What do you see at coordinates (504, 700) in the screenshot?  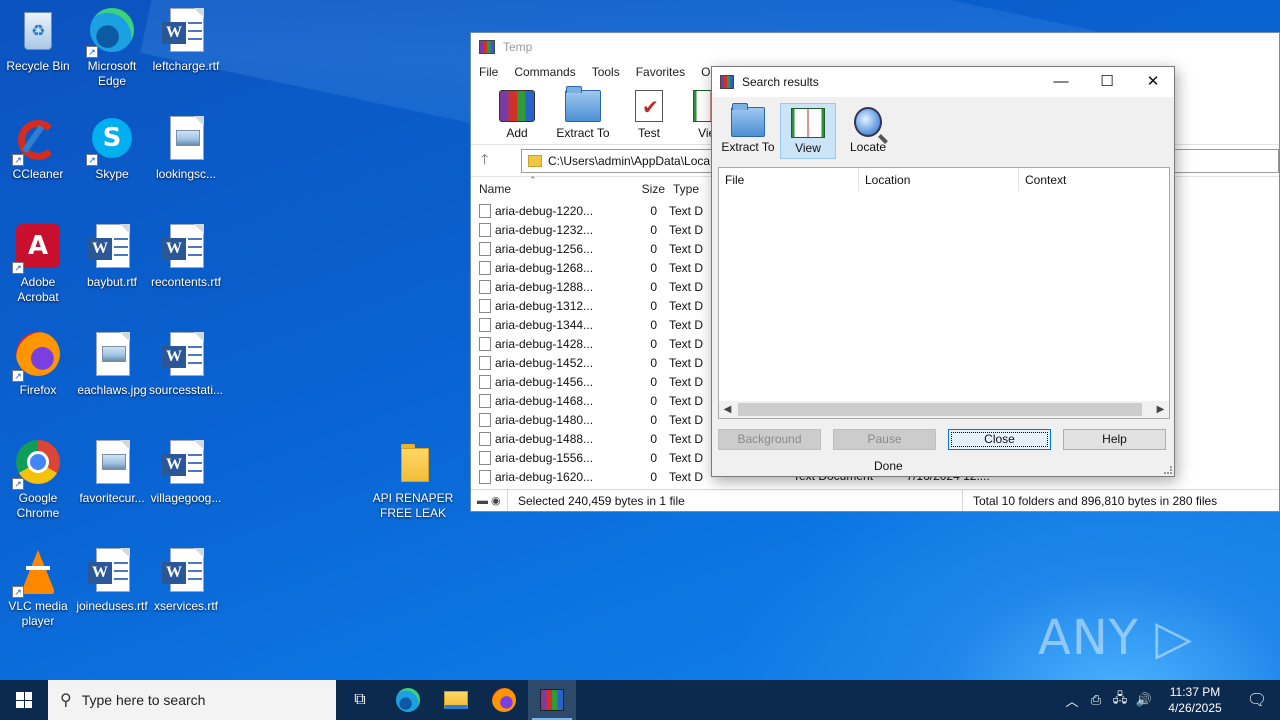 I see `taskbar-firefox` at bounding box center [504, 700].